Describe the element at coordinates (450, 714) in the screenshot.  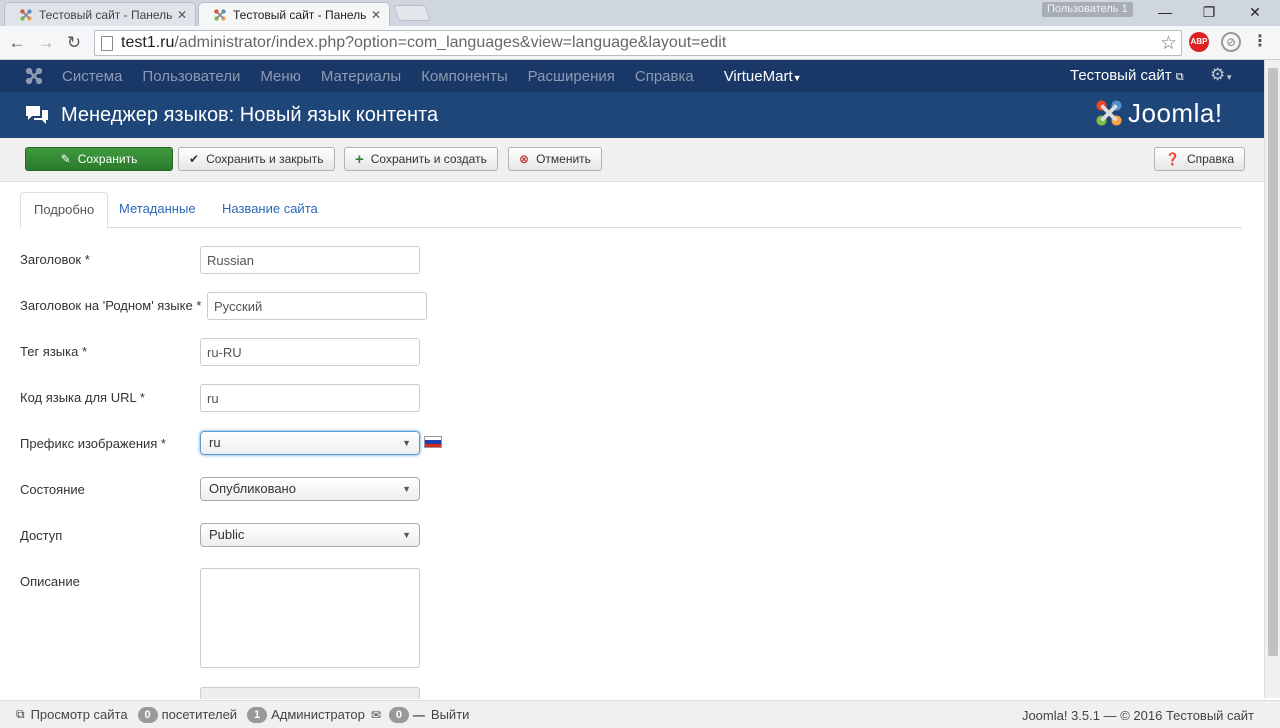
I see `logout-link: Выйти` at that location.